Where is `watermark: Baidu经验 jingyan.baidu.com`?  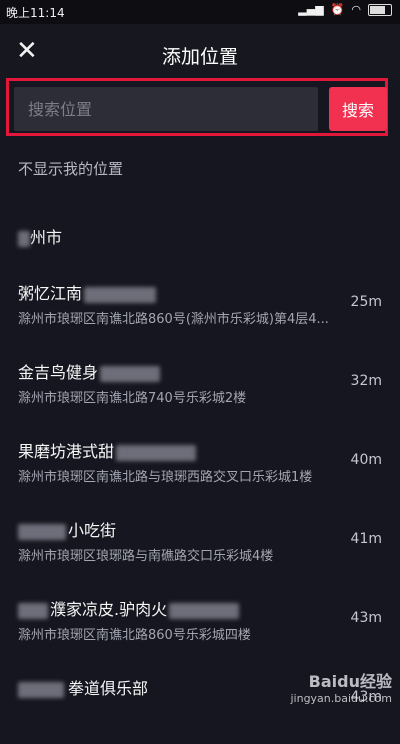
watermark: Baidu经验 jingyan.baidu.com is located at coordinates (341, 686).